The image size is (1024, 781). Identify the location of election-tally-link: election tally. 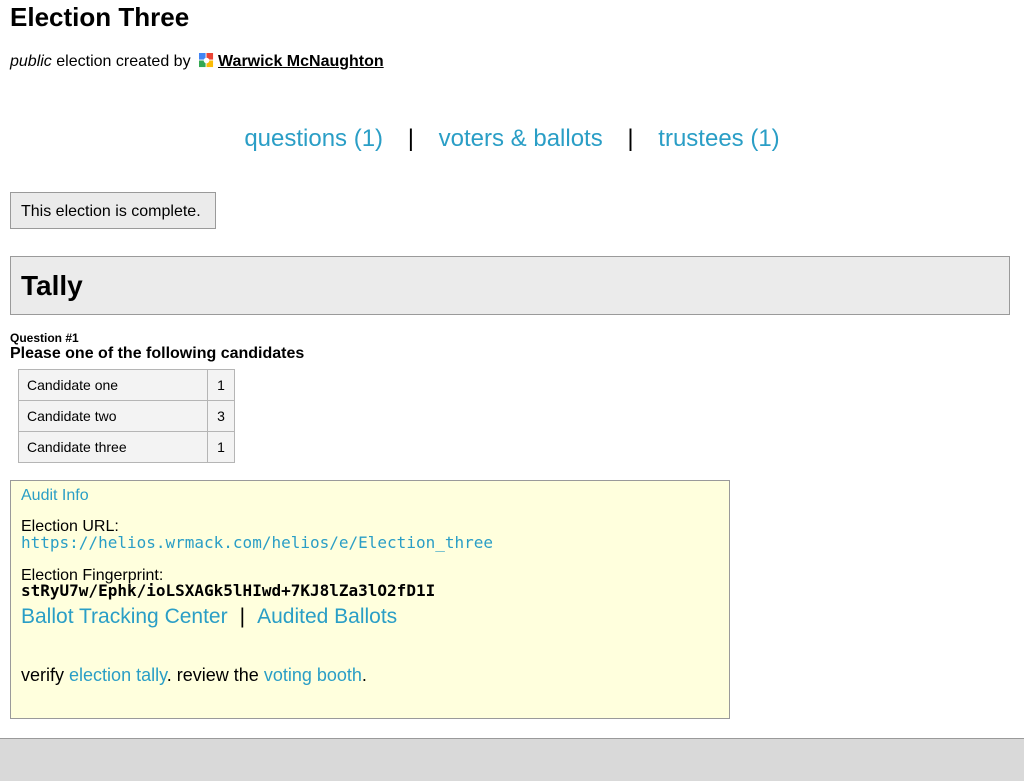
(118, 675).